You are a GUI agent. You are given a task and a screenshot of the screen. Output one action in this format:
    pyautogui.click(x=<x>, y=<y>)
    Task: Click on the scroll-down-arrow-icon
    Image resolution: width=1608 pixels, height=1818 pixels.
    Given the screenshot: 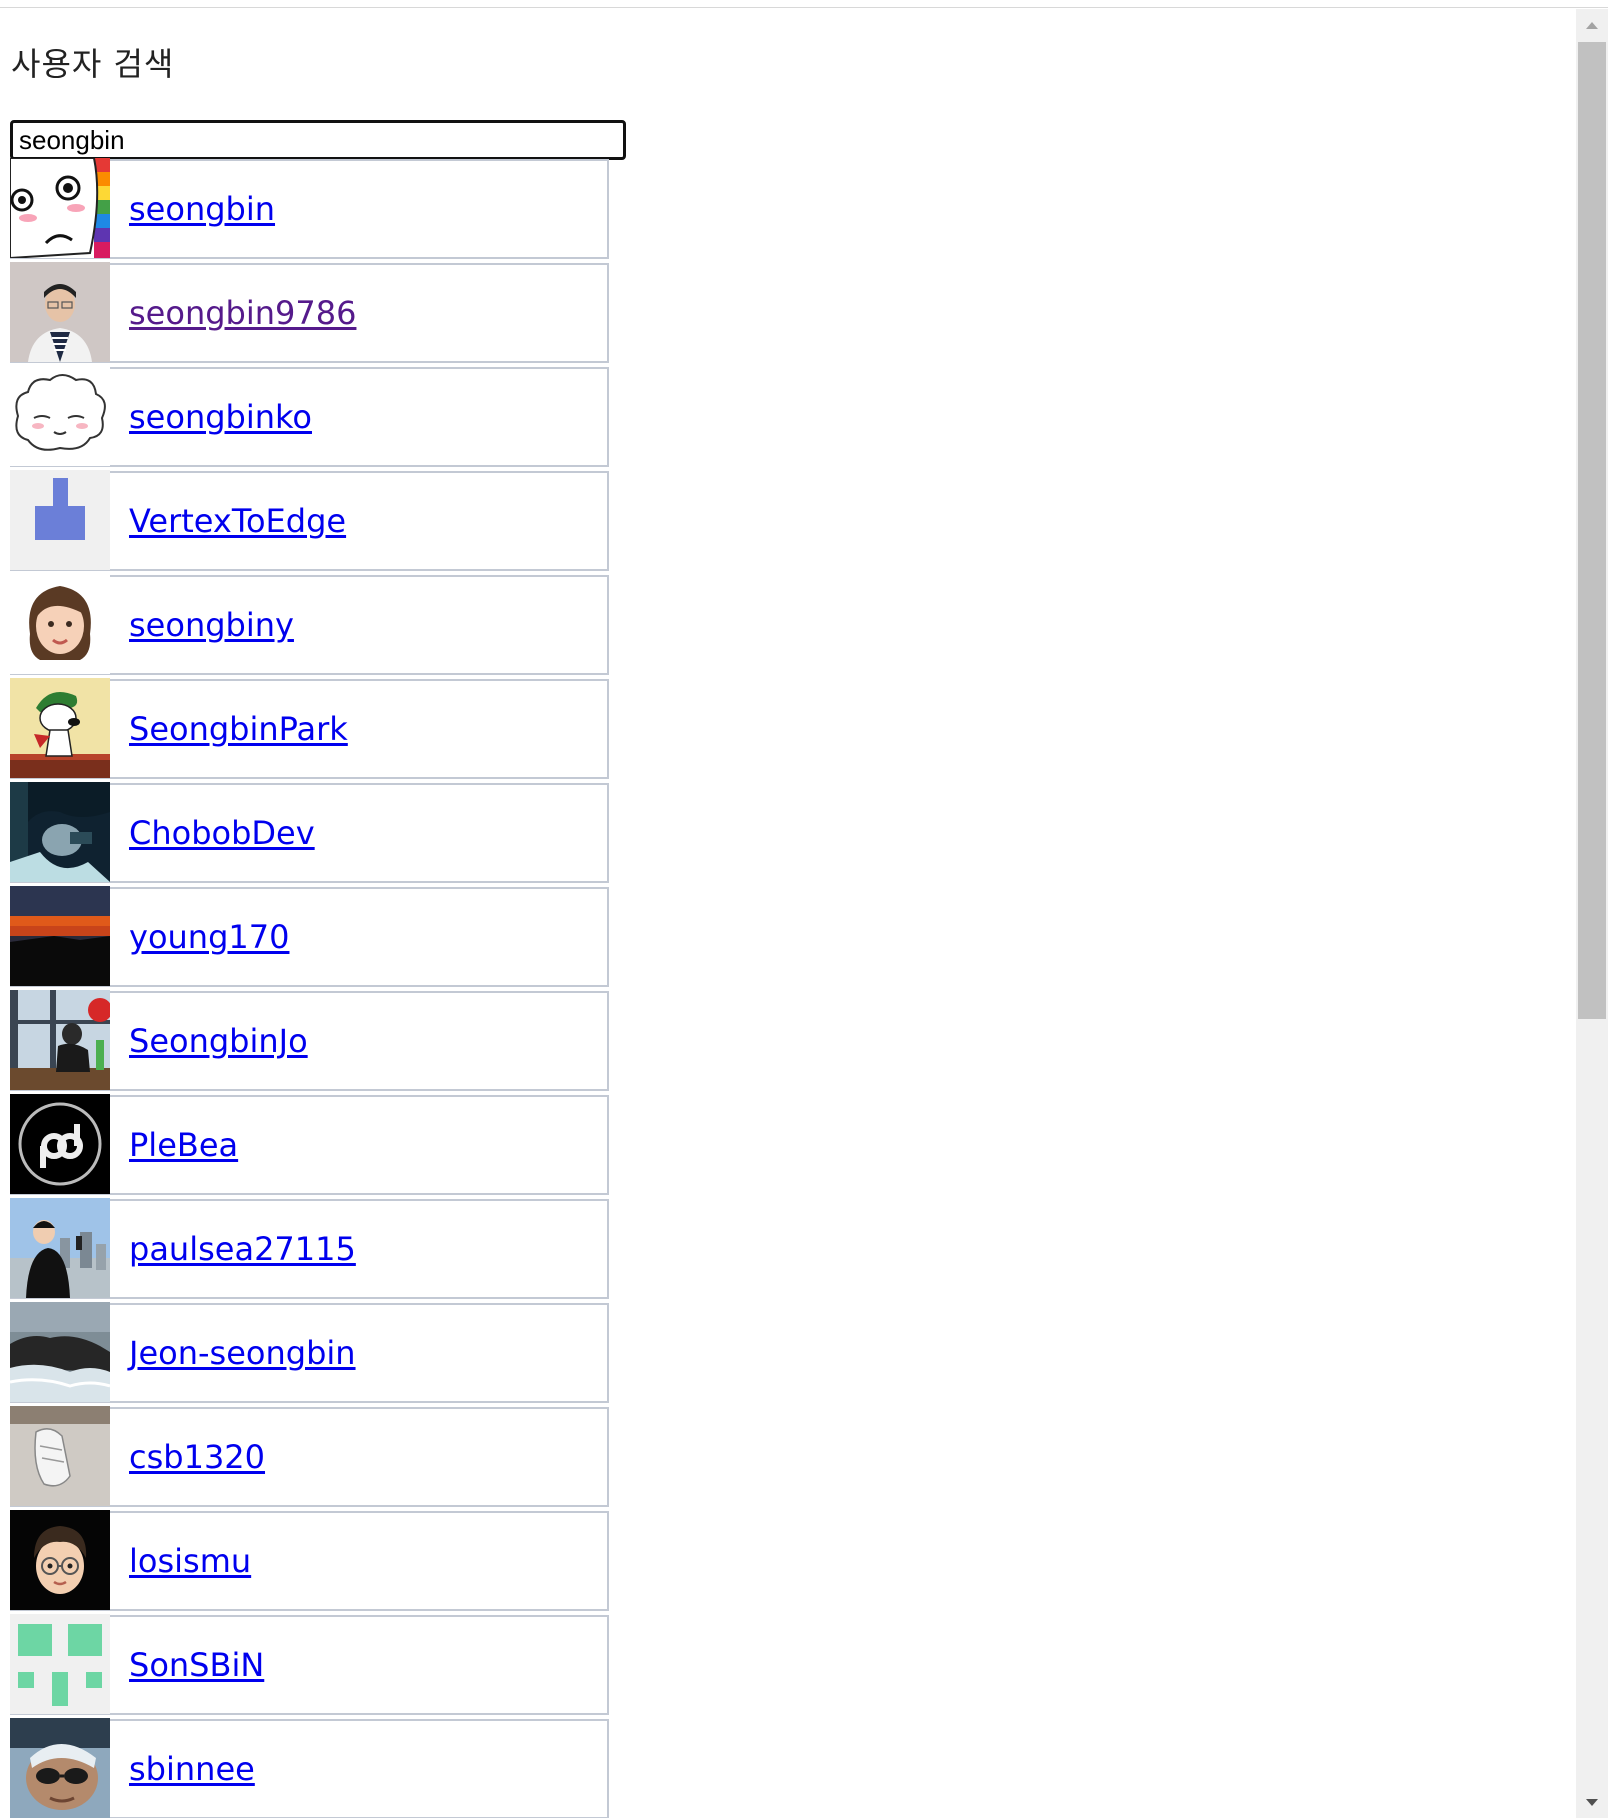 What is the action you would take?
    pyautogui.click(x=1592, y=1802)
    